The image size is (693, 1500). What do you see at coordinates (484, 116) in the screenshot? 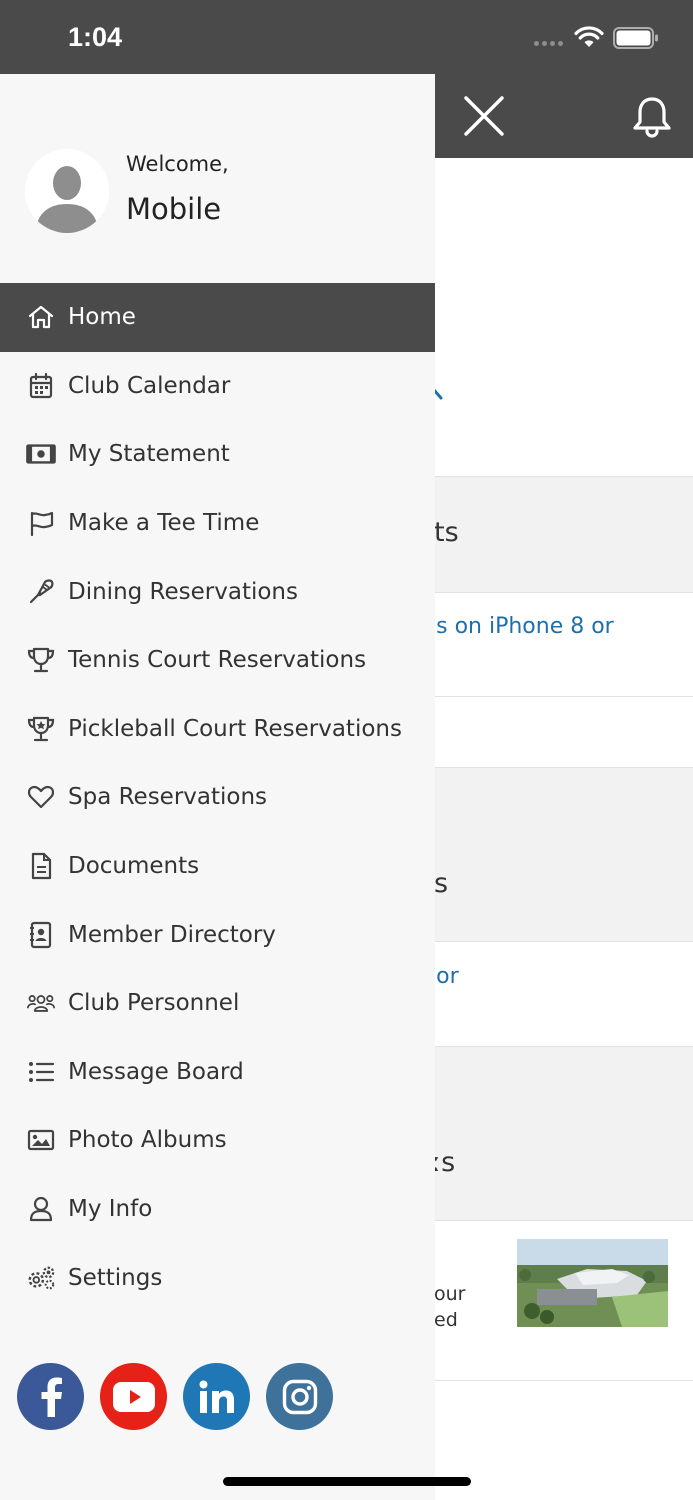
I see `close-icon` at bounding box center [484, 116].